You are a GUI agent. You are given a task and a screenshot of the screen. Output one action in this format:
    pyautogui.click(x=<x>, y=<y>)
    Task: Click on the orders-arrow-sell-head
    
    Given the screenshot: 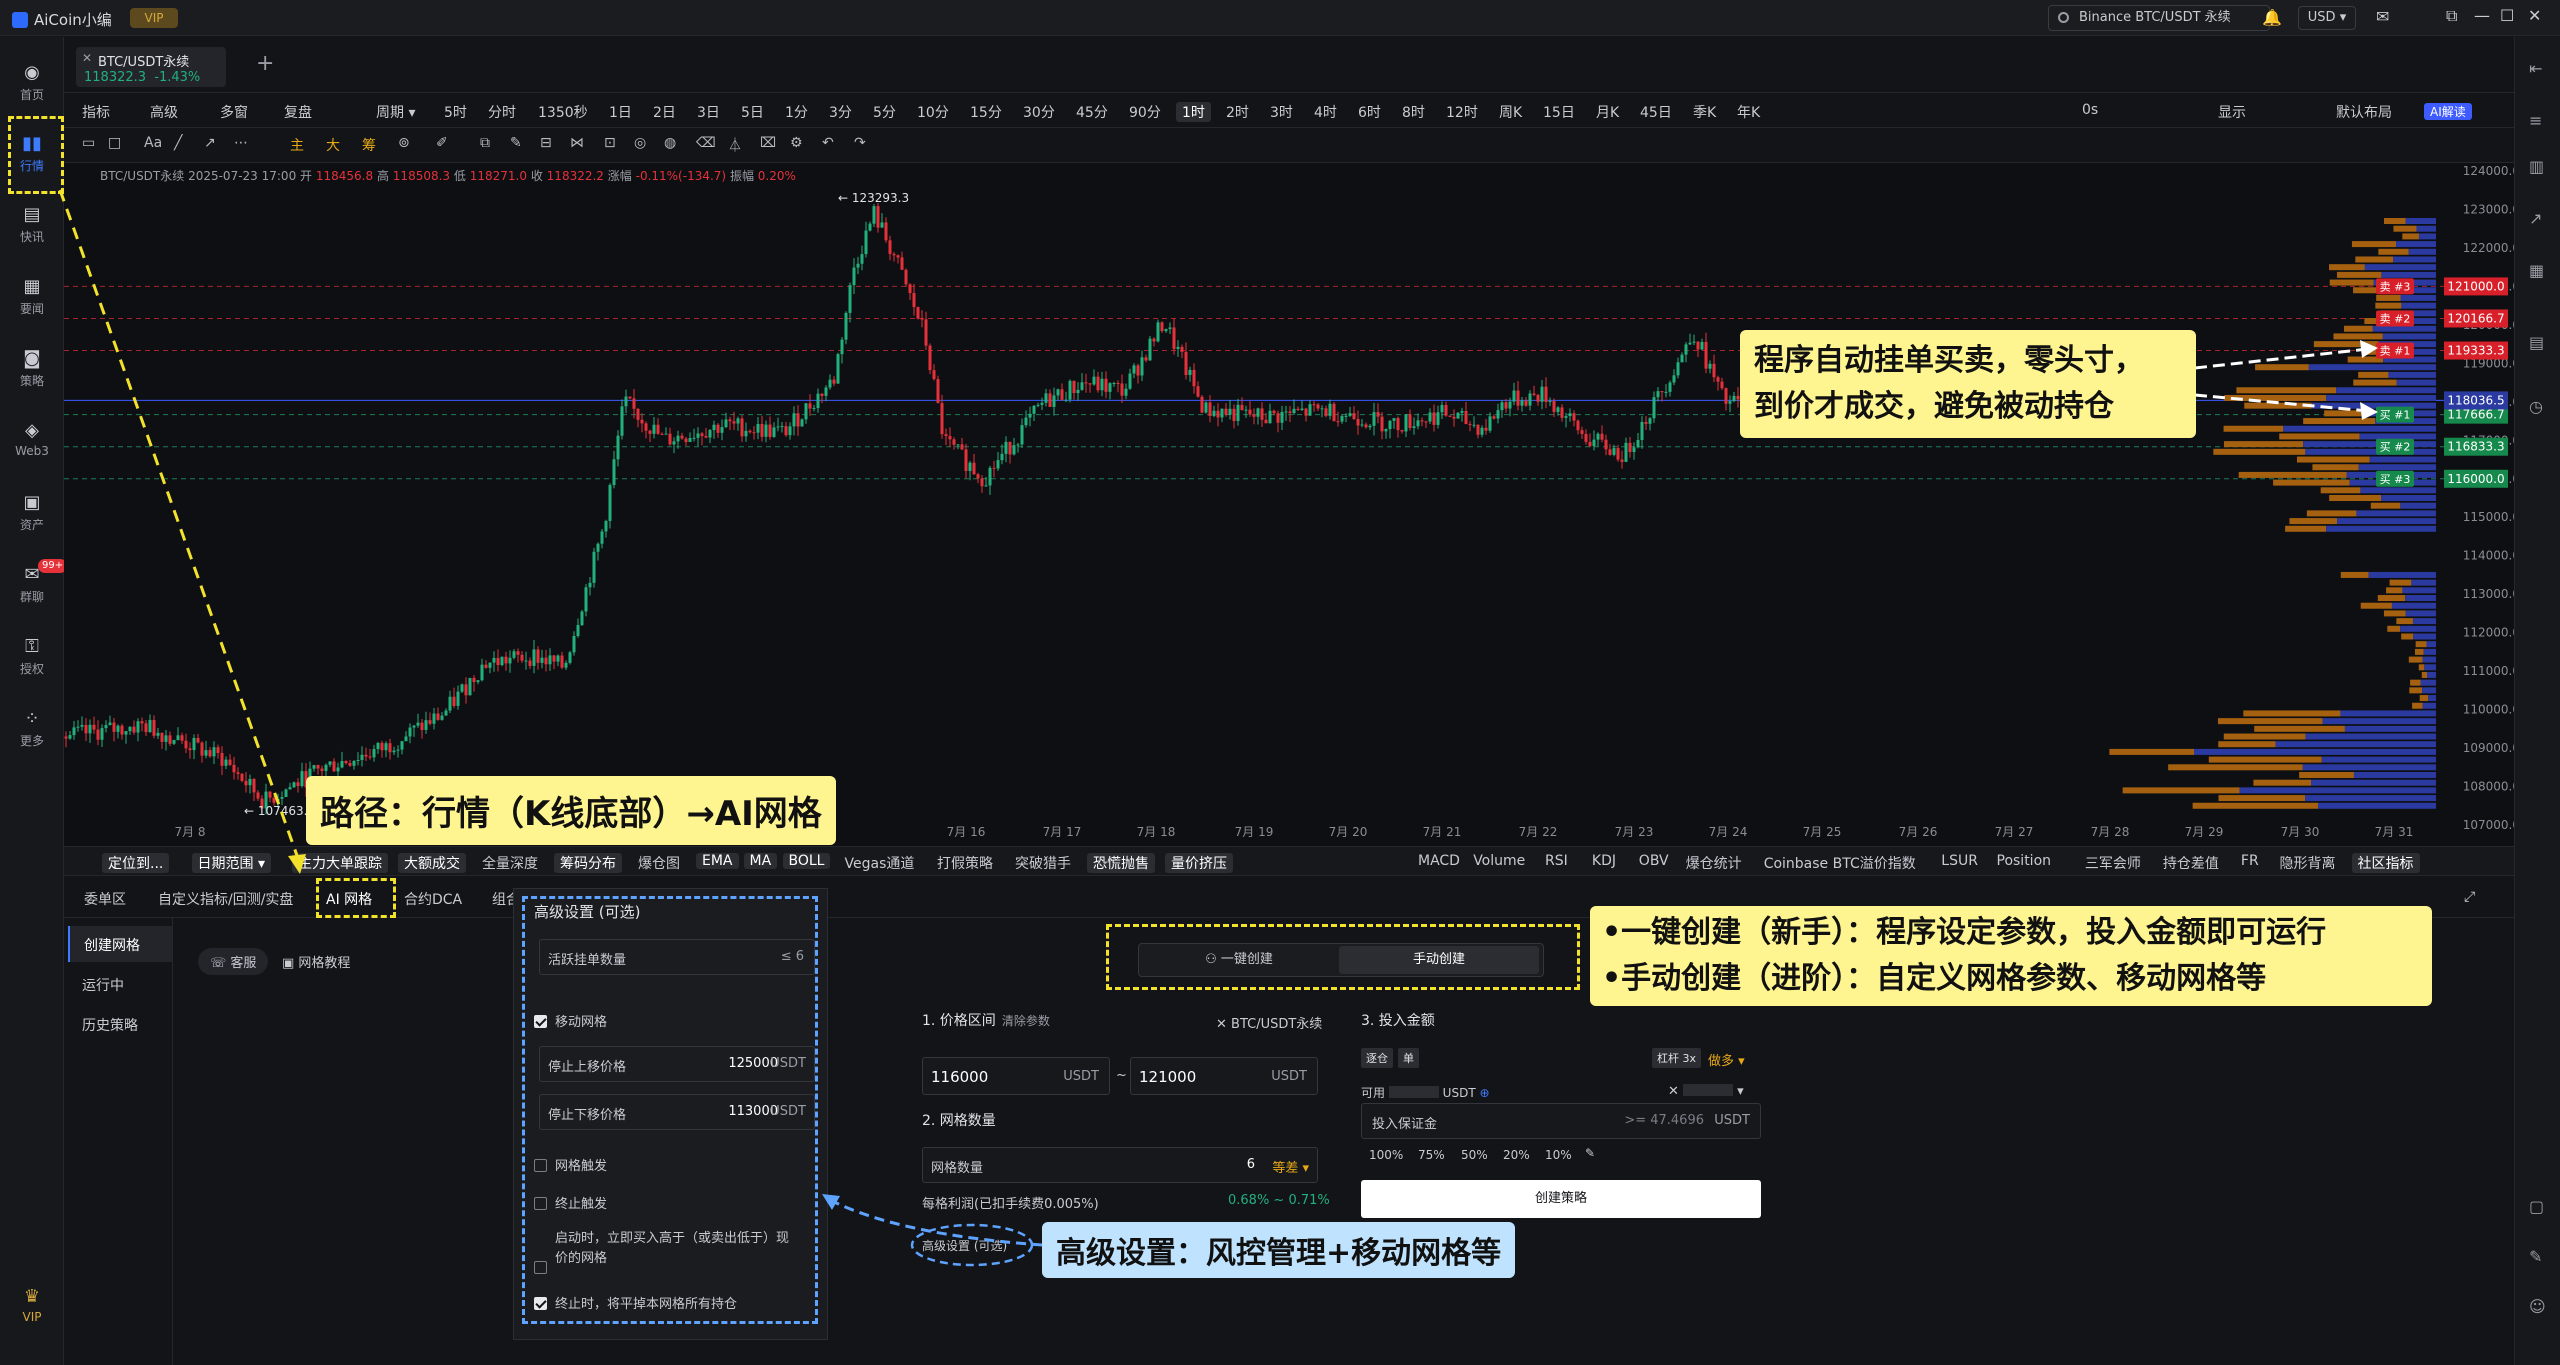 What is the action you would take?
    pyautogui.click(x=2369, y=349)
    